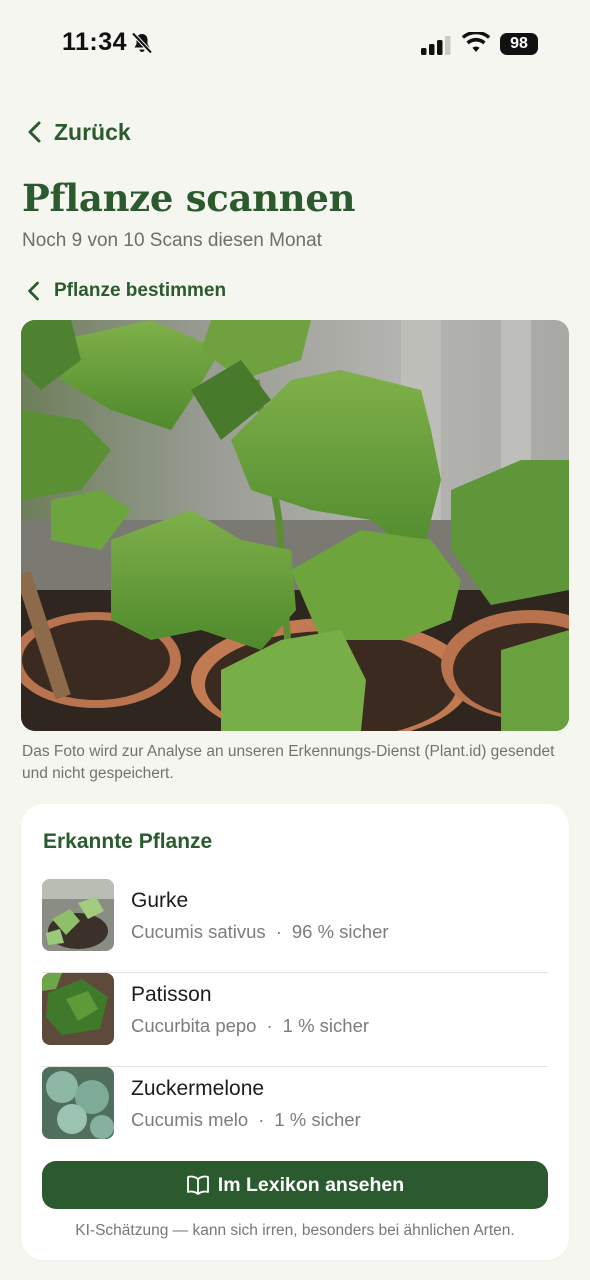 The image size is (590, 1280). Describe the element at coordinates (128, 841) in the screenshot. I see `results-title: Erkannte Pflanze` at that location.